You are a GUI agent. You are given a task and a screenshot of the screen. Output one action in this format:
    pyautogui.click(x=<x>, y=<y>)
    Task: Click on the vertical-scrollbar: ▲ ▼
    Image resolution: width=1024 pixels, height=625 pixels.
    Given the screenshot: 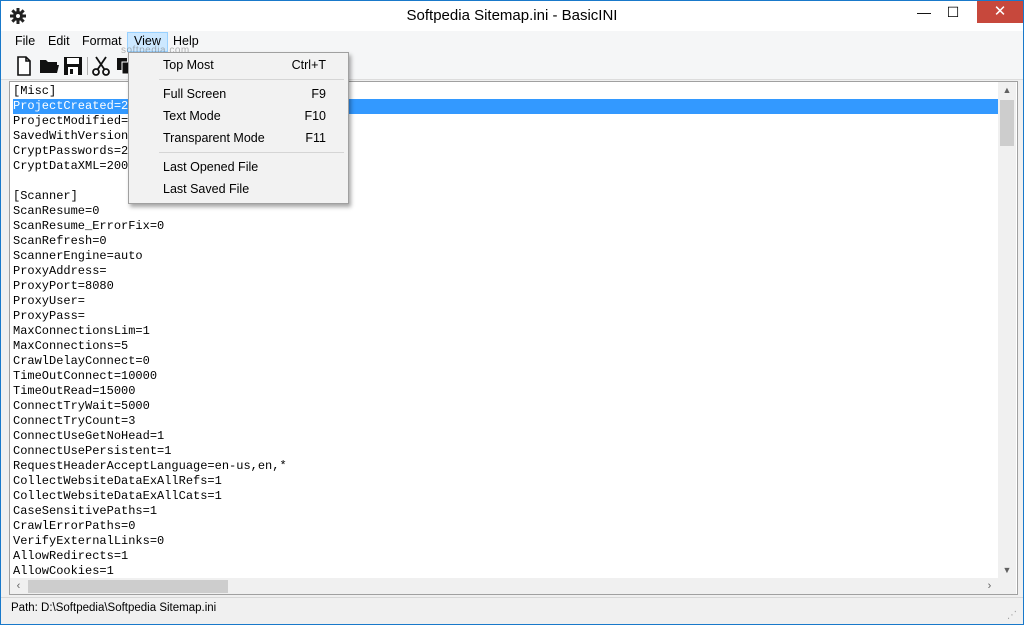 What is the action you would take?
    pyautogui.click(x=1007, y=330)
    